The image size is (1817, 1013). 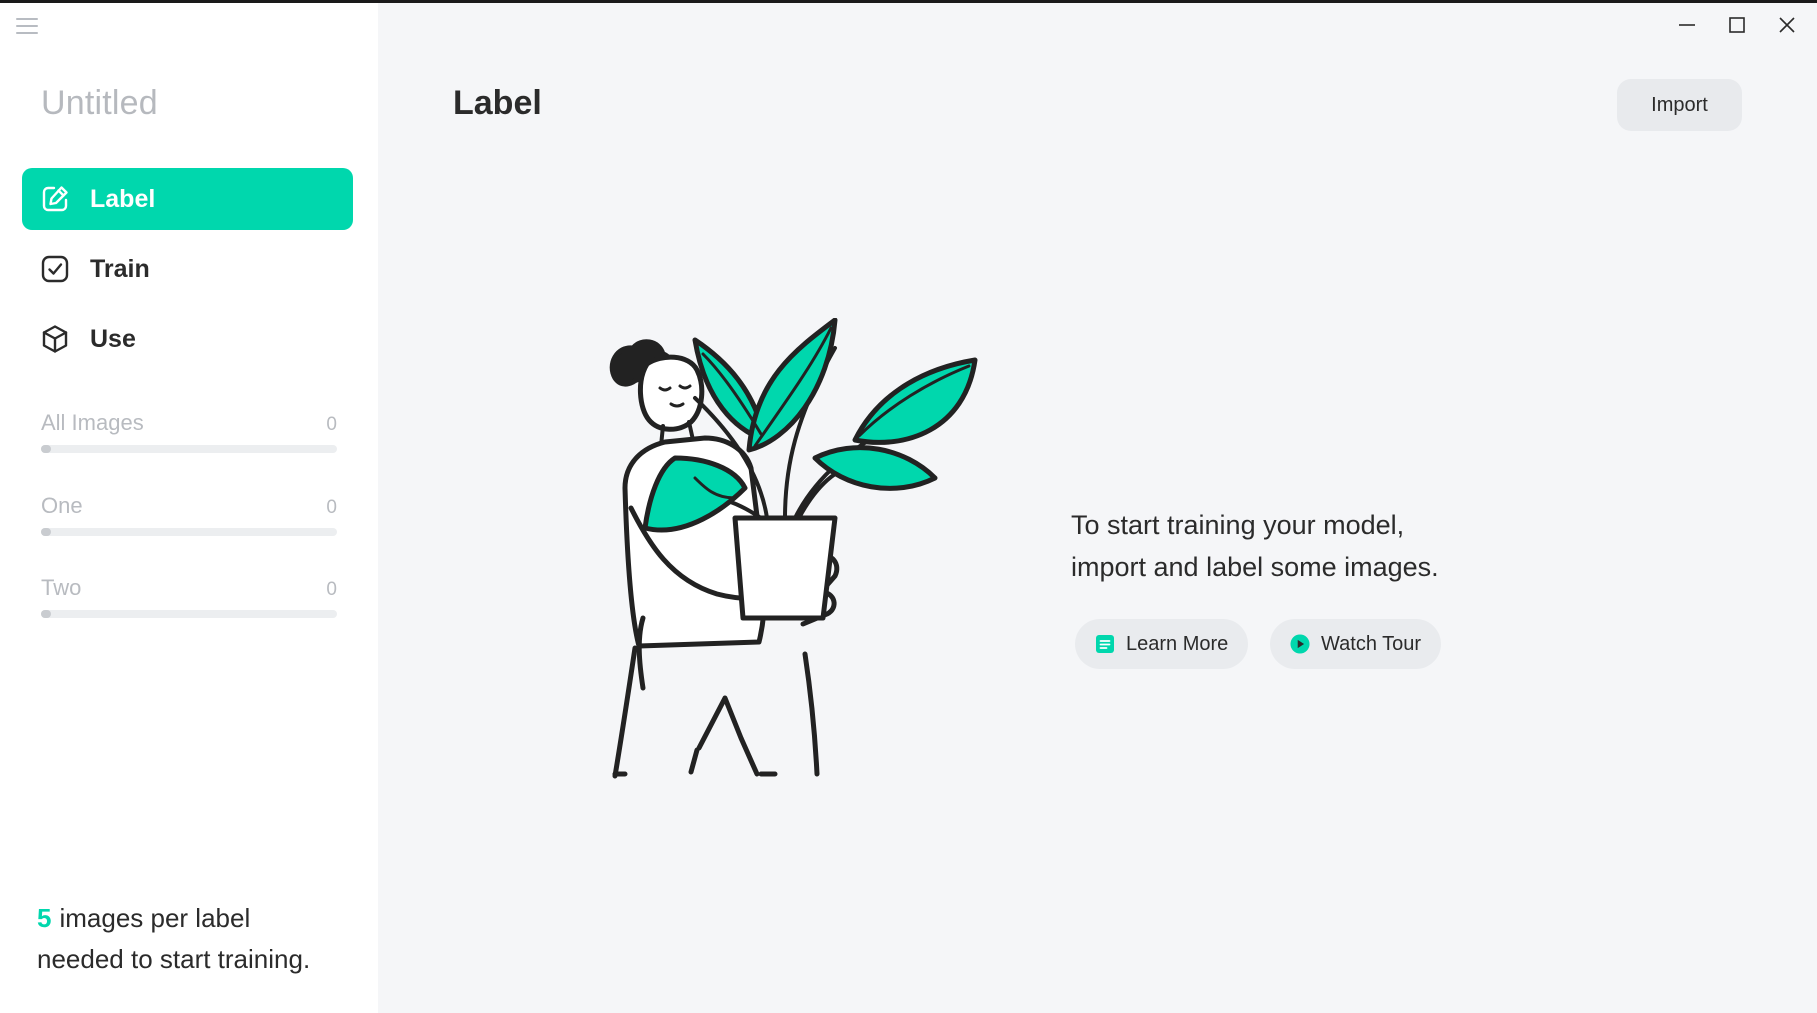 What do you see at coordinates (1371, 643) in the screenshot?
I see `watch-tour-label: Watch Tour` at bounding box center [1371, 643].